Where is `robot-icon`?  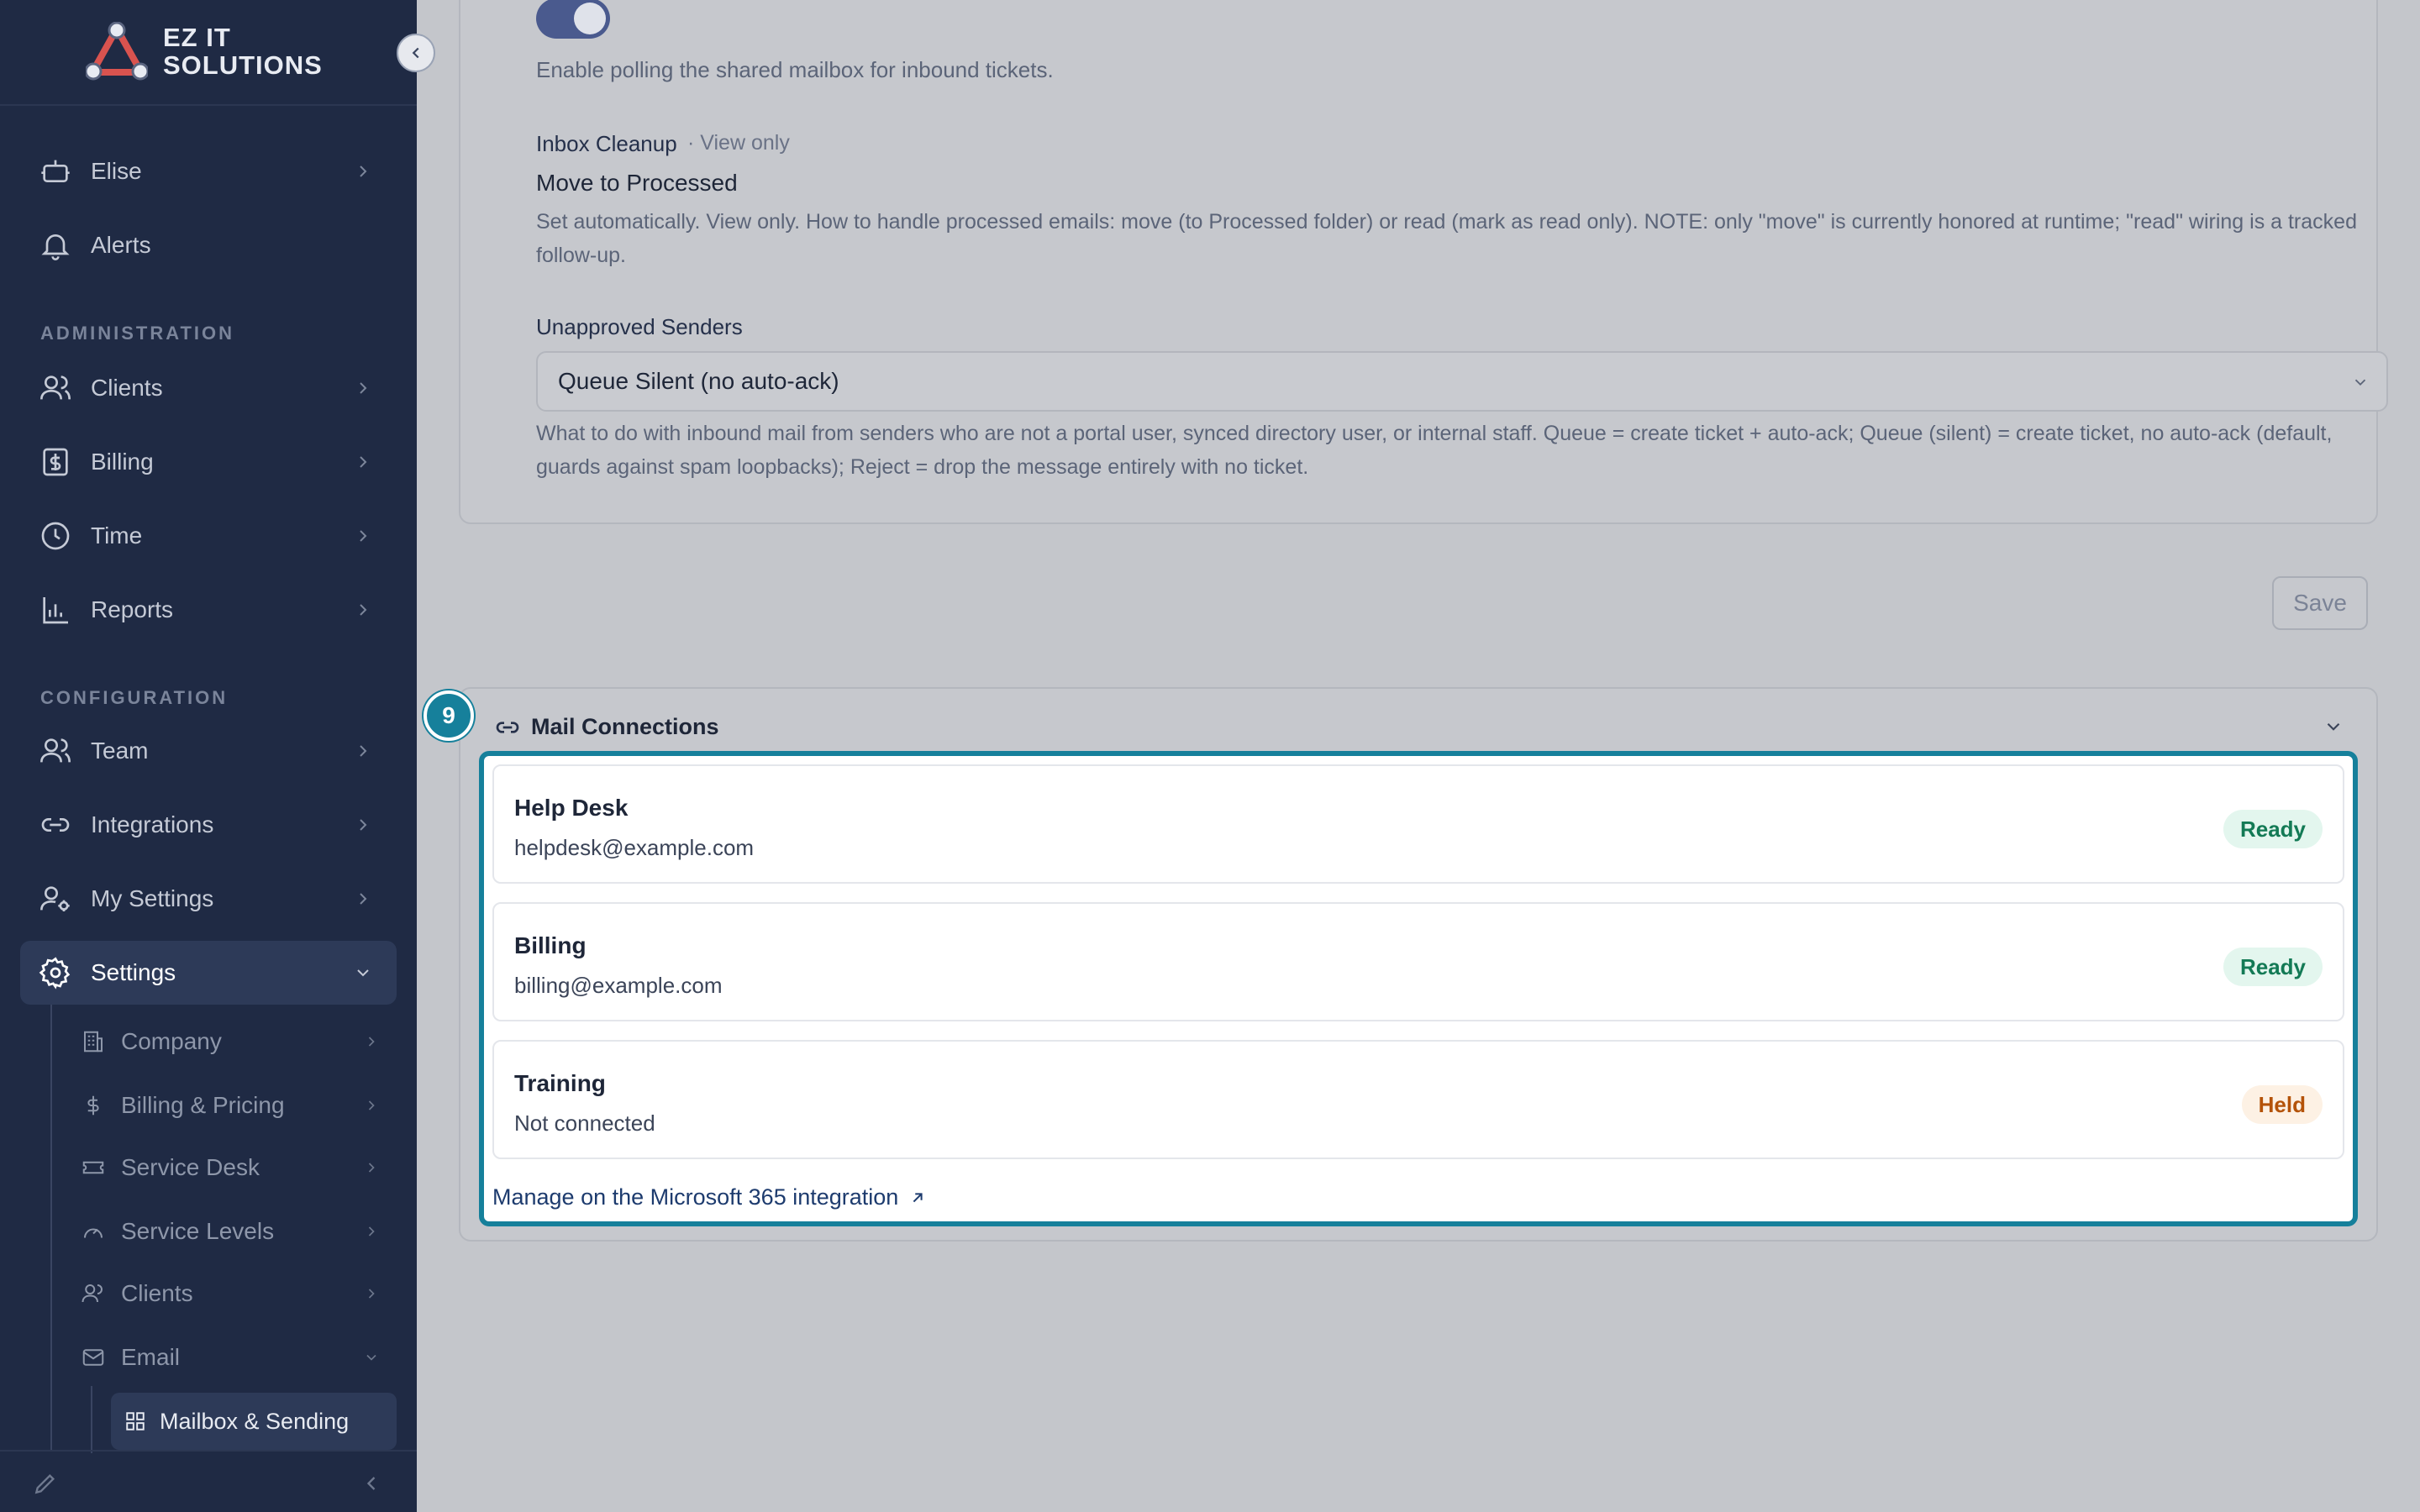 robot-icon is located at coordinates (55, 171).